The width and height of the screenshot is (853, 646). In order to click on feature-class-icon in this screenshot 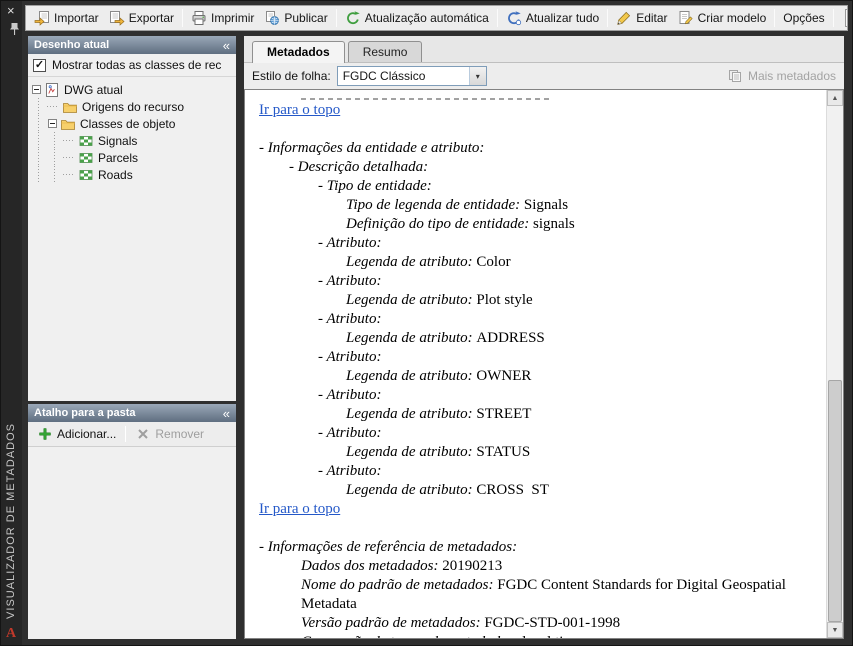, I will do `click(86, 141)`.